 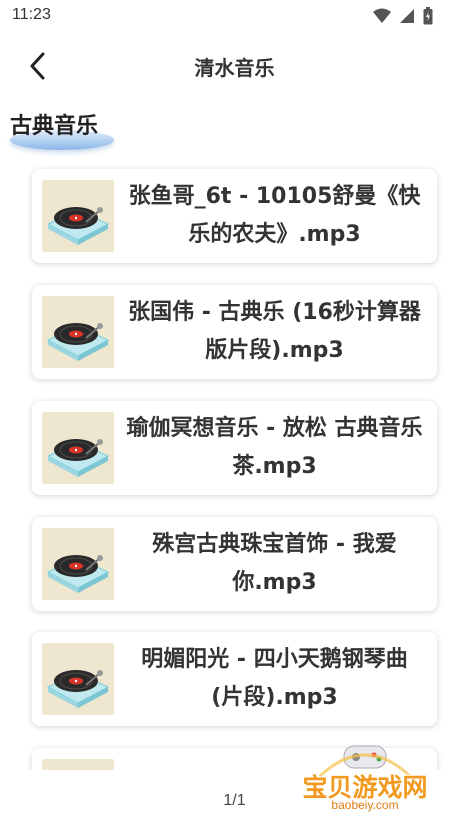 I want to click on status-time: 11:23, so click(x=31, y=14).